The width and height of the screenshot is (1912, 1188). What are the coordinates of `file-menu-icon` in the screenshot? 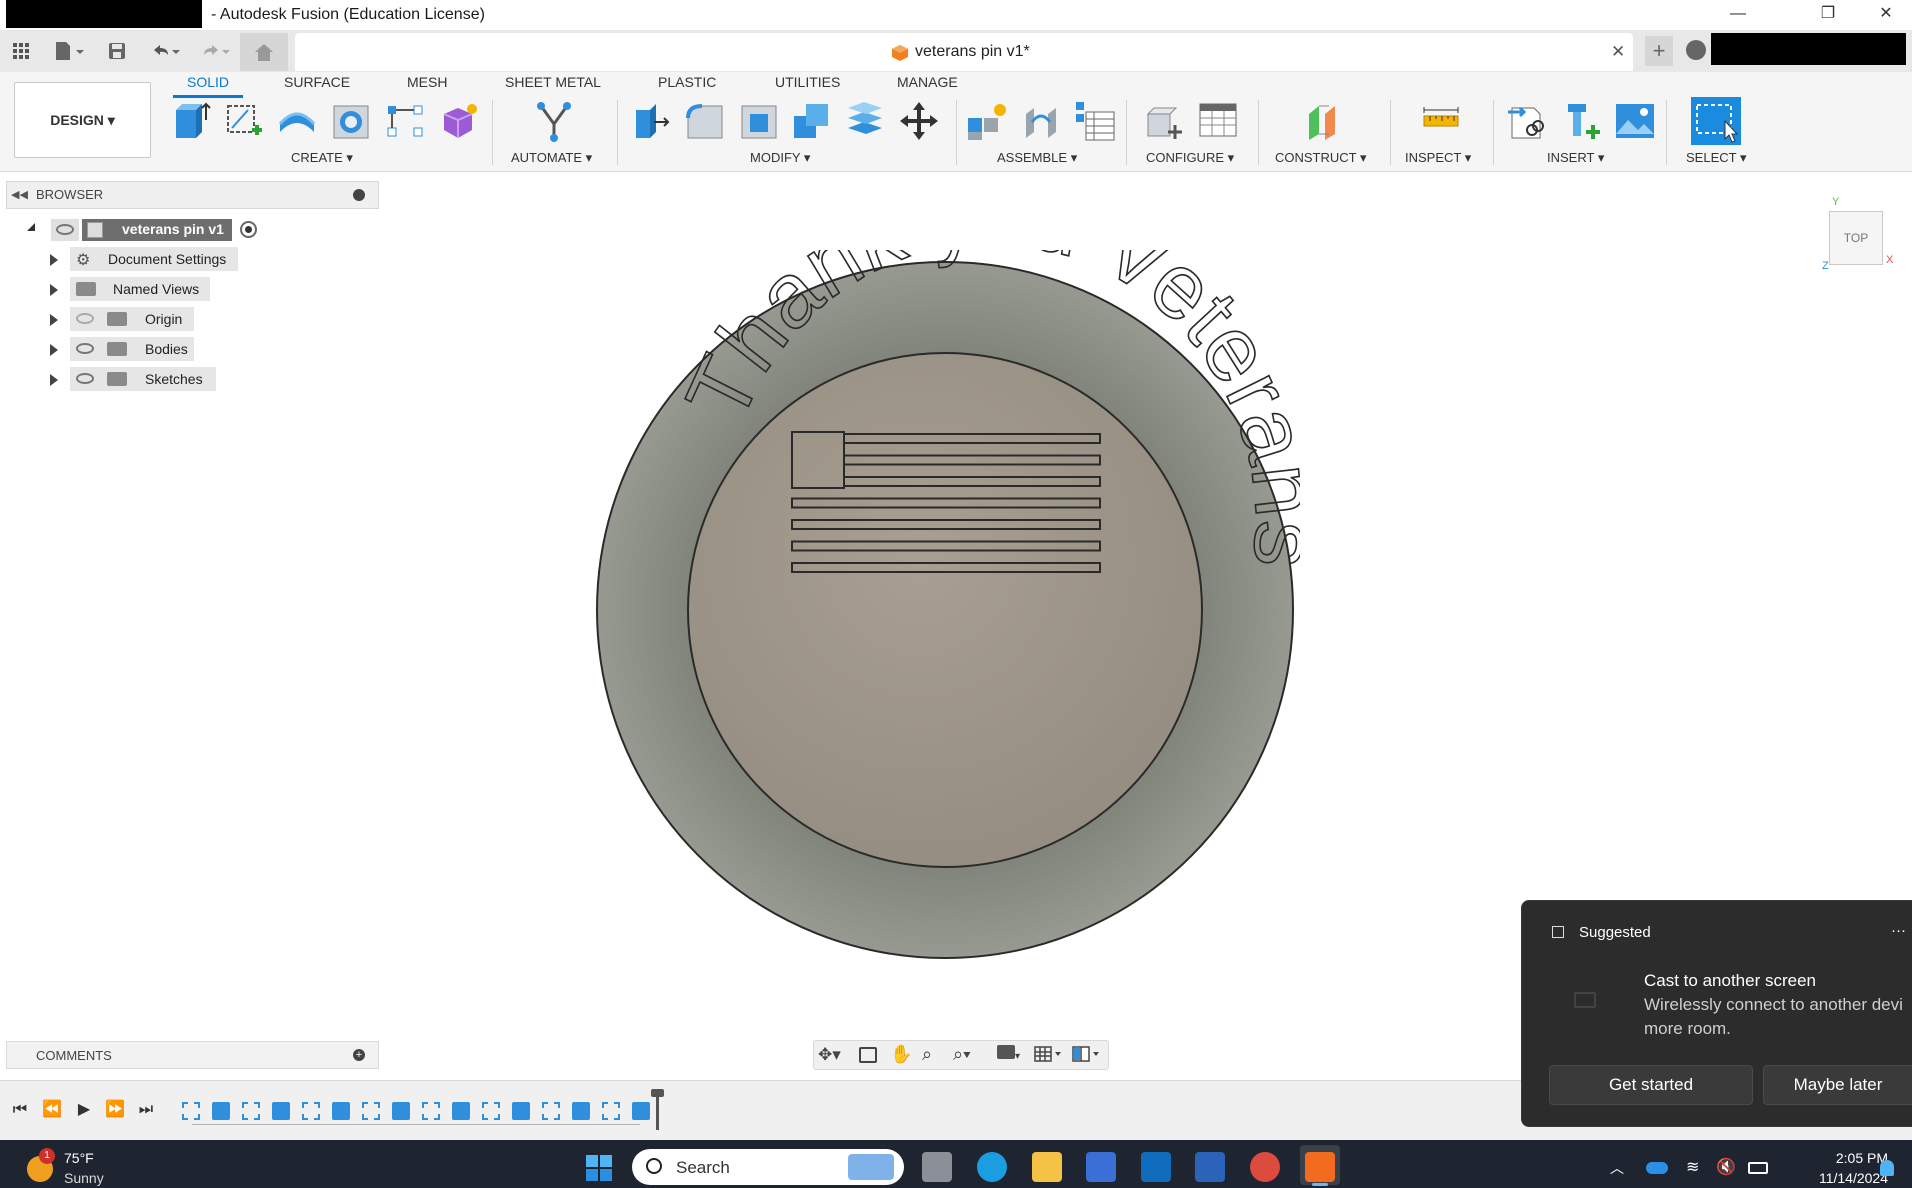 It's located at (69, 51).